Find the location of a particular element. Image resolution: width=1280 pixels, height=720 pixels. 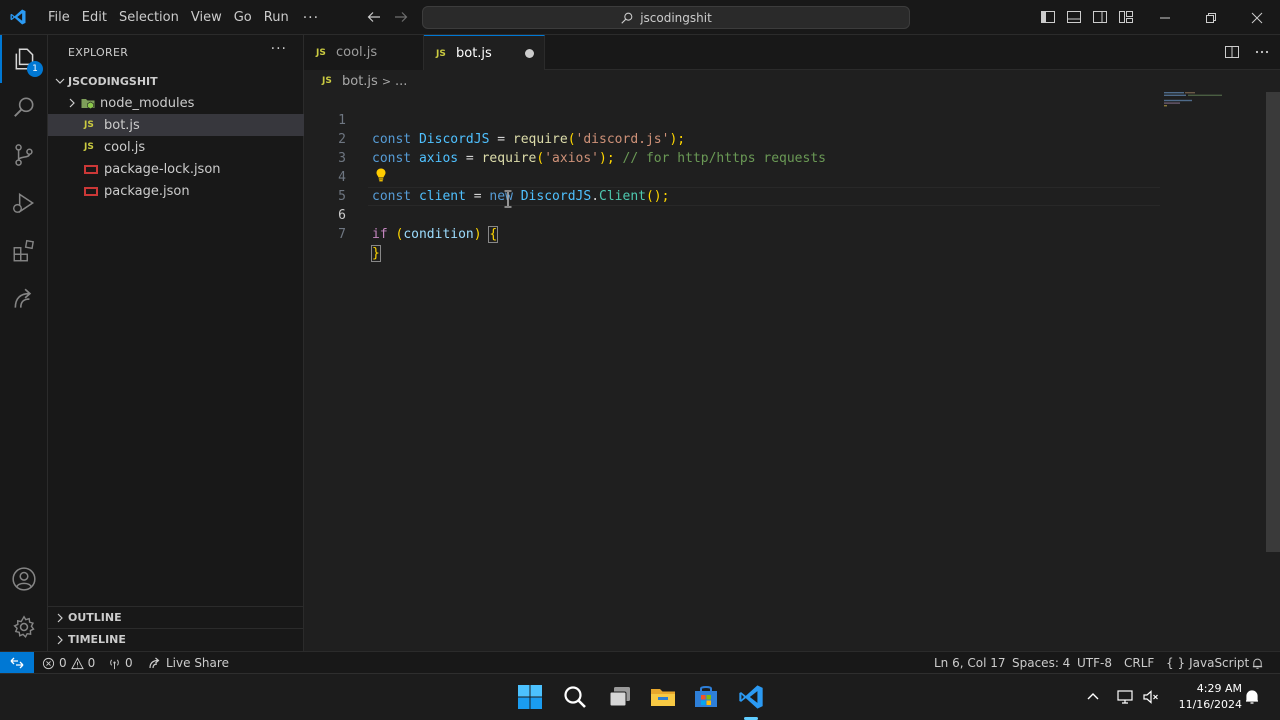

cursor-position: Ln 6, Col 17 is located at coordinates (970, 663).